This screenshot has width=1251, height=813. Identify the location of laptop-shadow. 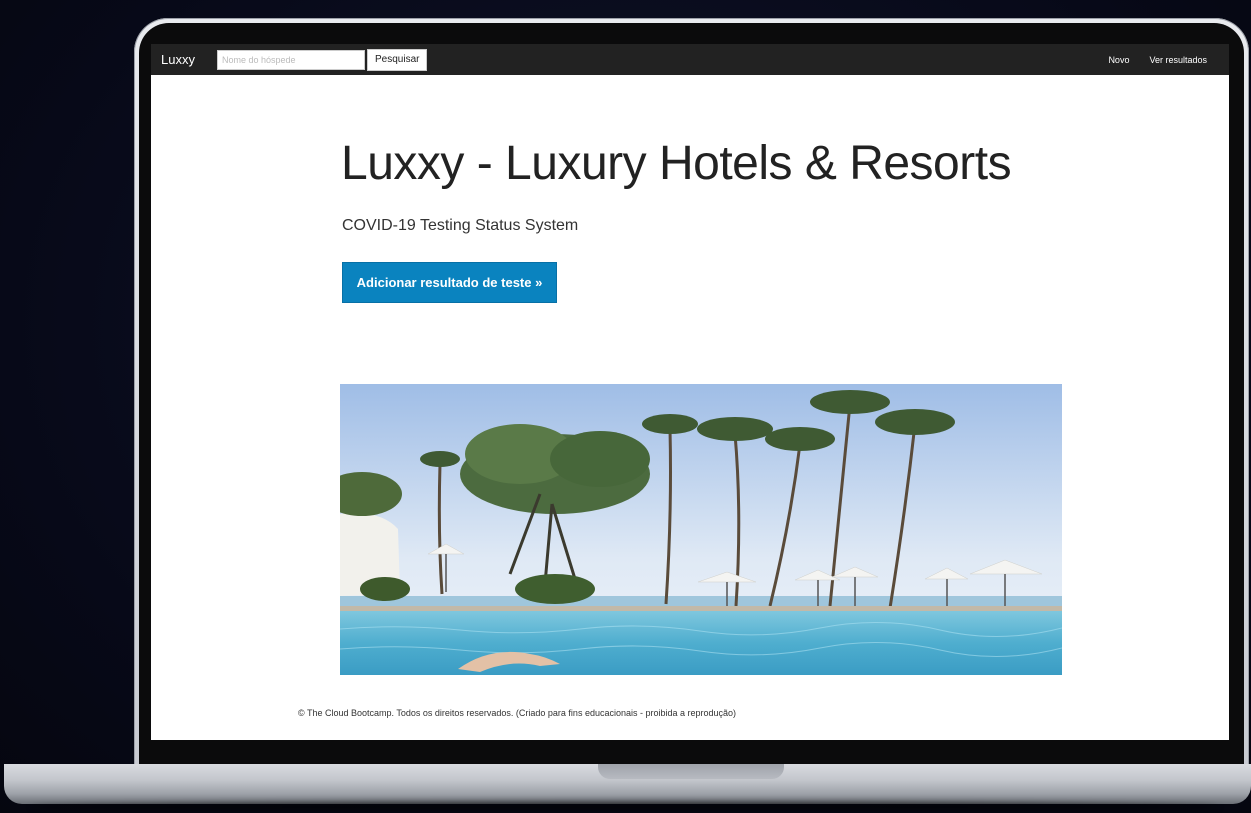
(625, 807).